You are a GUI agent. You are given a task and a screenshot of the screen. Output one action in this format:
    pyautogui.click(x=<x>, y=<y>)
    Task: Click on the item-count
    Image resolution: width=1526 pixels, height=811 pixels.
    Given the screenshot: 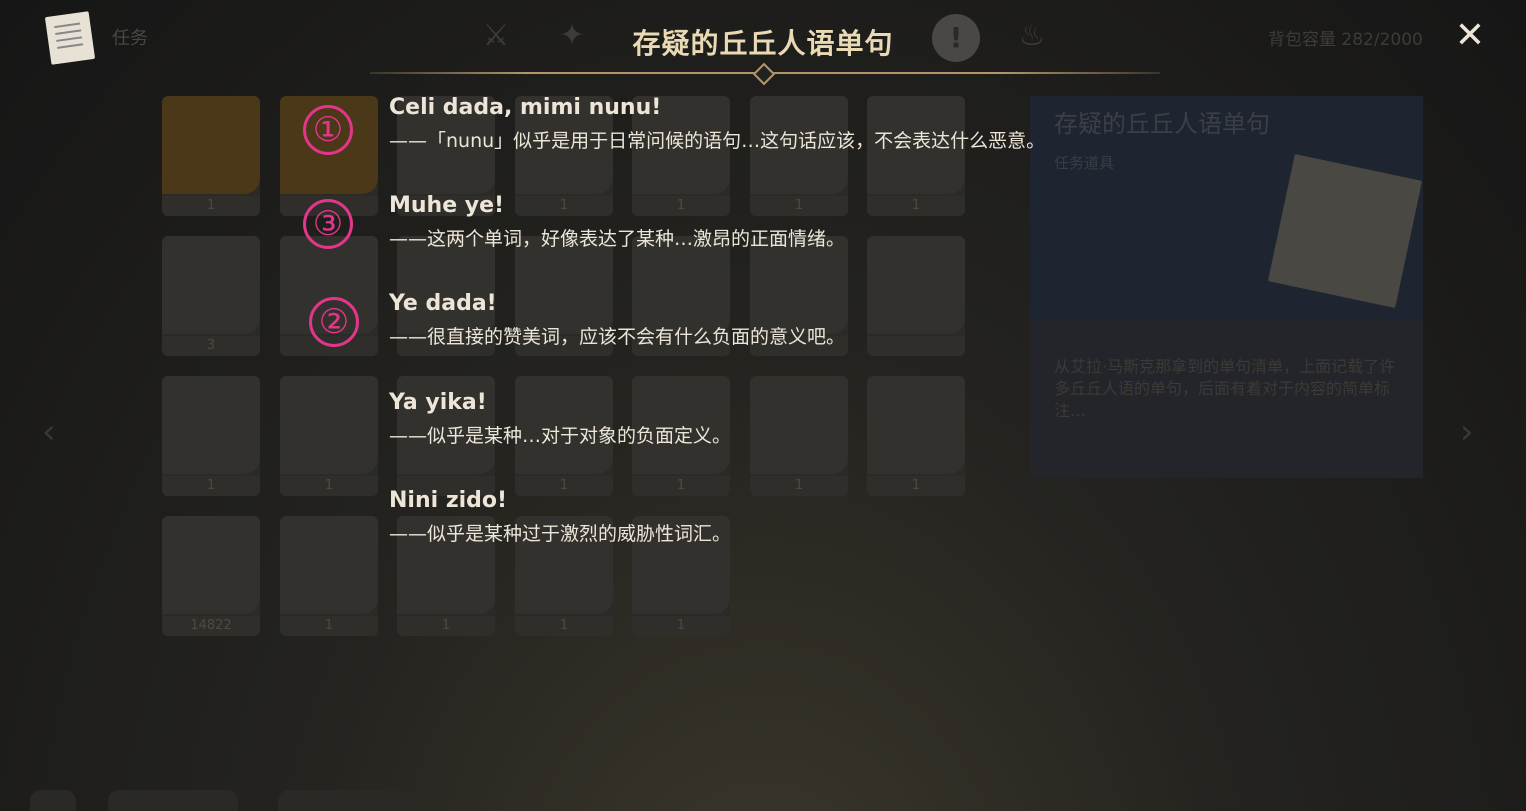 What is the action you would take?
    pyautogui.click(x=916, y=346)
    